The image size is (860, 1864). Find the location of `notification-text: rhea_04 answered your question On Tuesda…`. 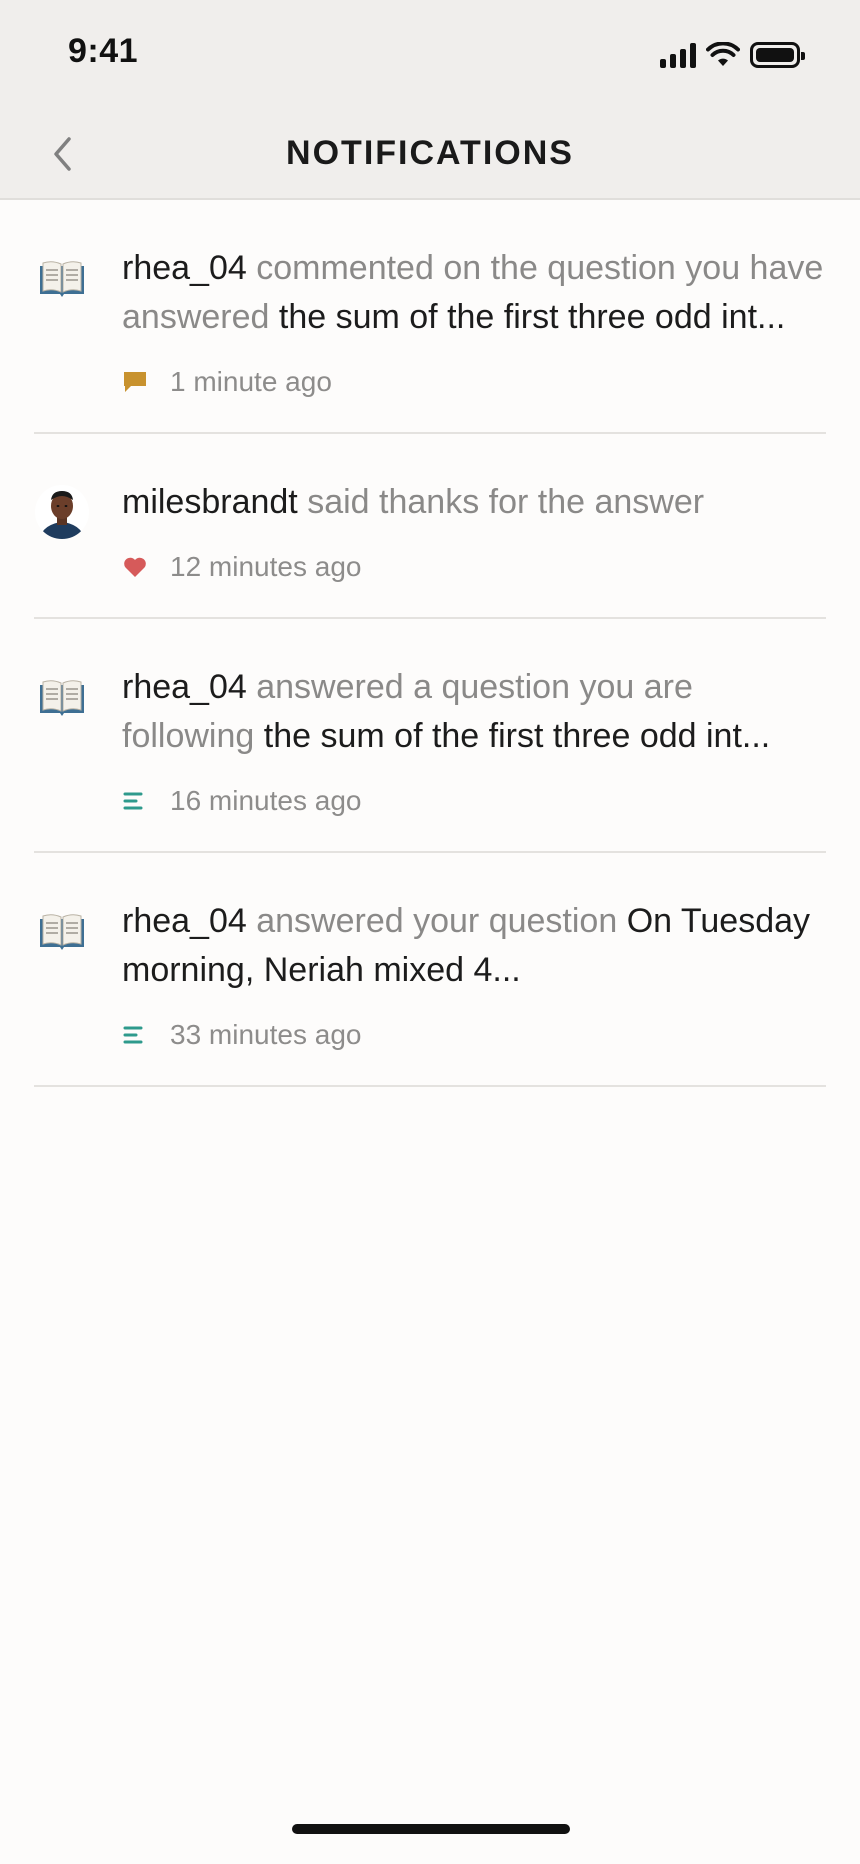

notification-text: rhea_04 answered your question On Tuesda… is located at coordinates (474, 946).